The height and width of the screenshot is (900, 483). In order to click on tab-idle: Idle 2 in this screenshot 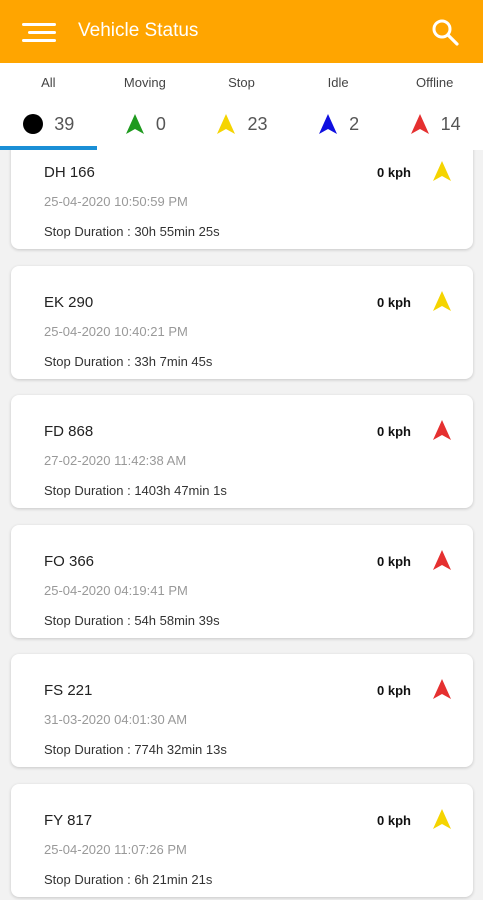, I will do `click(338, 106)`.